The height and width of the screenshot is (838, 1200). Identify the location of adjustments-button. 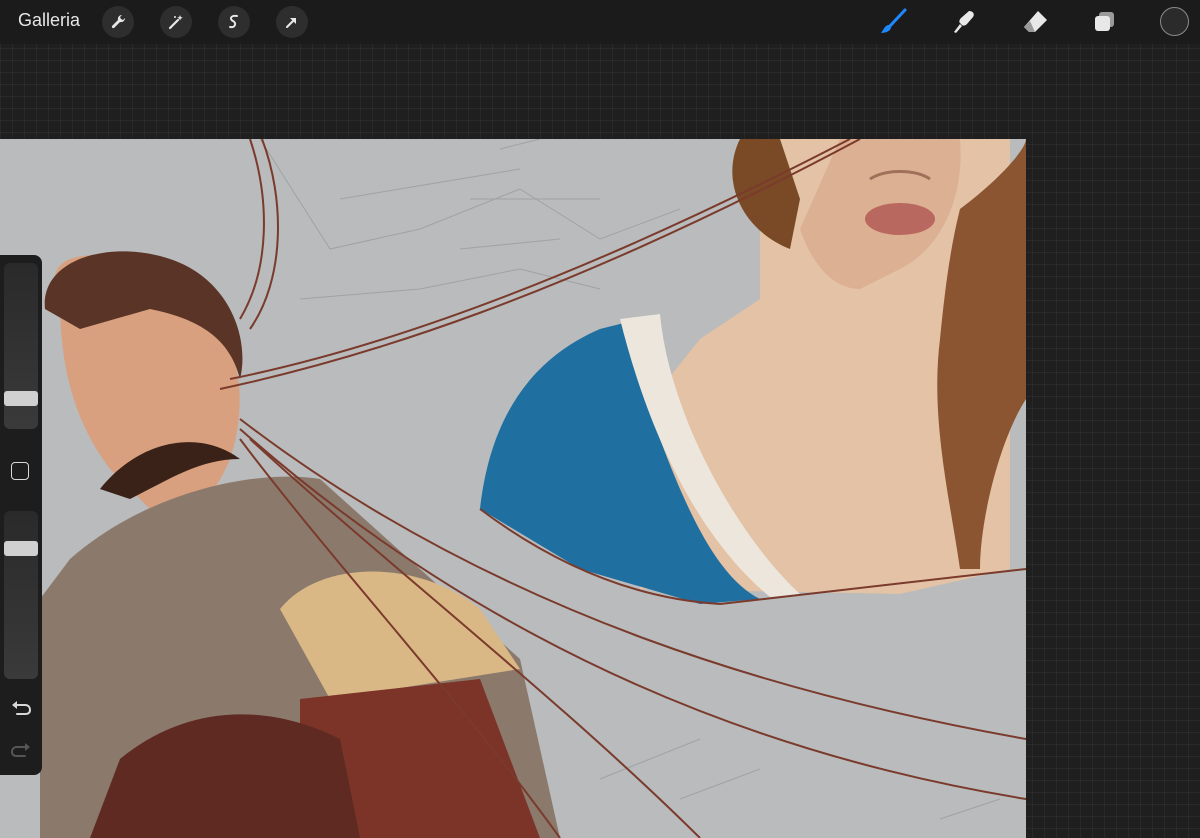
(176, 22).